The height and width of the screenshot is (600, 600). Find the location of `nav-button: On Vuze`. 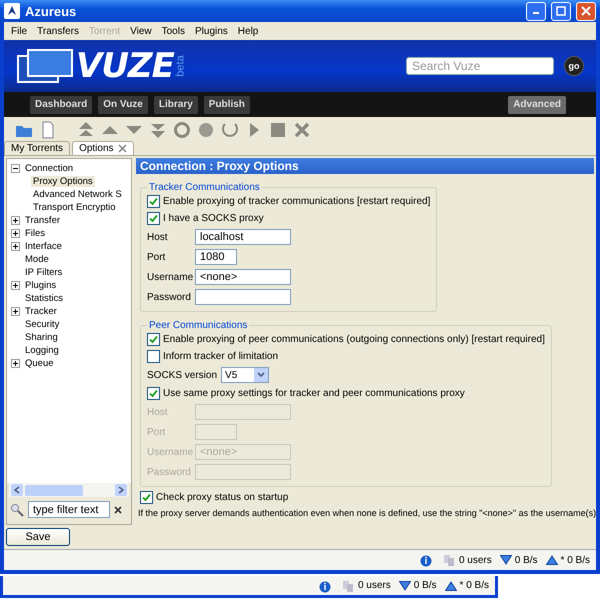

nav-button: On Vuze is located at coordinates (123, 105).